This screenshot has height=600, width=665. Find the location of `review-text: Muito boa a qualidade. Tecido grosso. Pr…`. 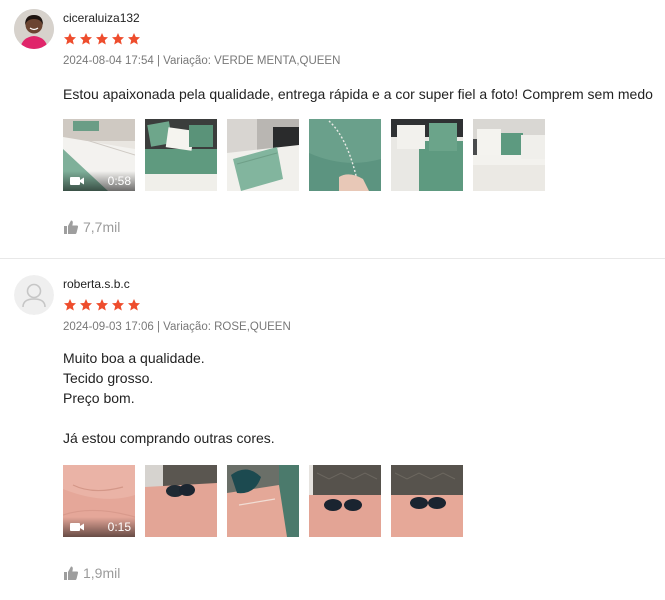

review-text: Muito boa a qualidade. Tecido grosso. Pr… is located at coordinates (169, 398).